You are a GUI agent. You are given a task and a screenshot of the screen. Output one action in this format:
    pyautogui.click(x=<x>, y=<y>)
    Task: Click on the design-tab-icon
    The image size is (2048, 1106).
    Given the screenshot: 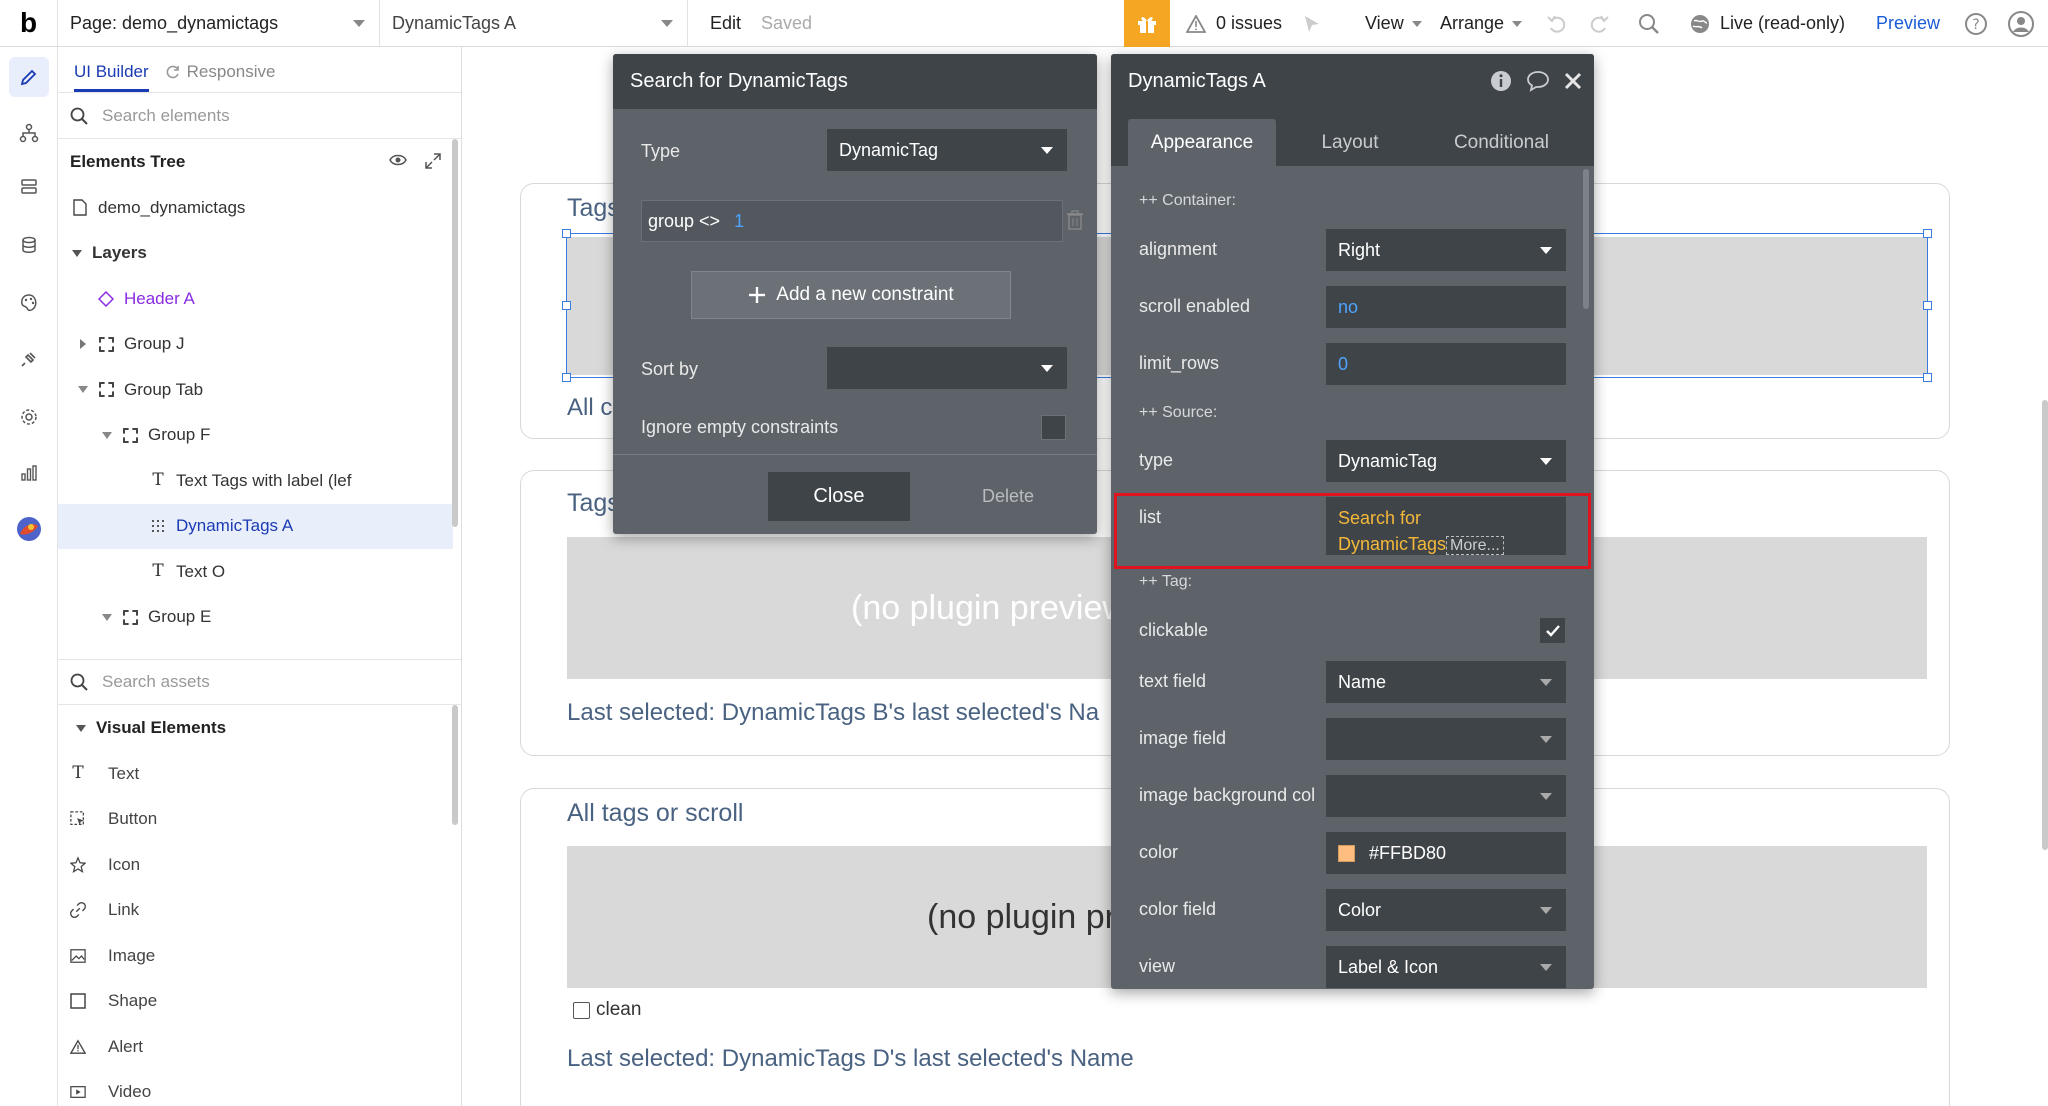 What is the action you would take?
    pyautogui.click(x=29, y=77)
    